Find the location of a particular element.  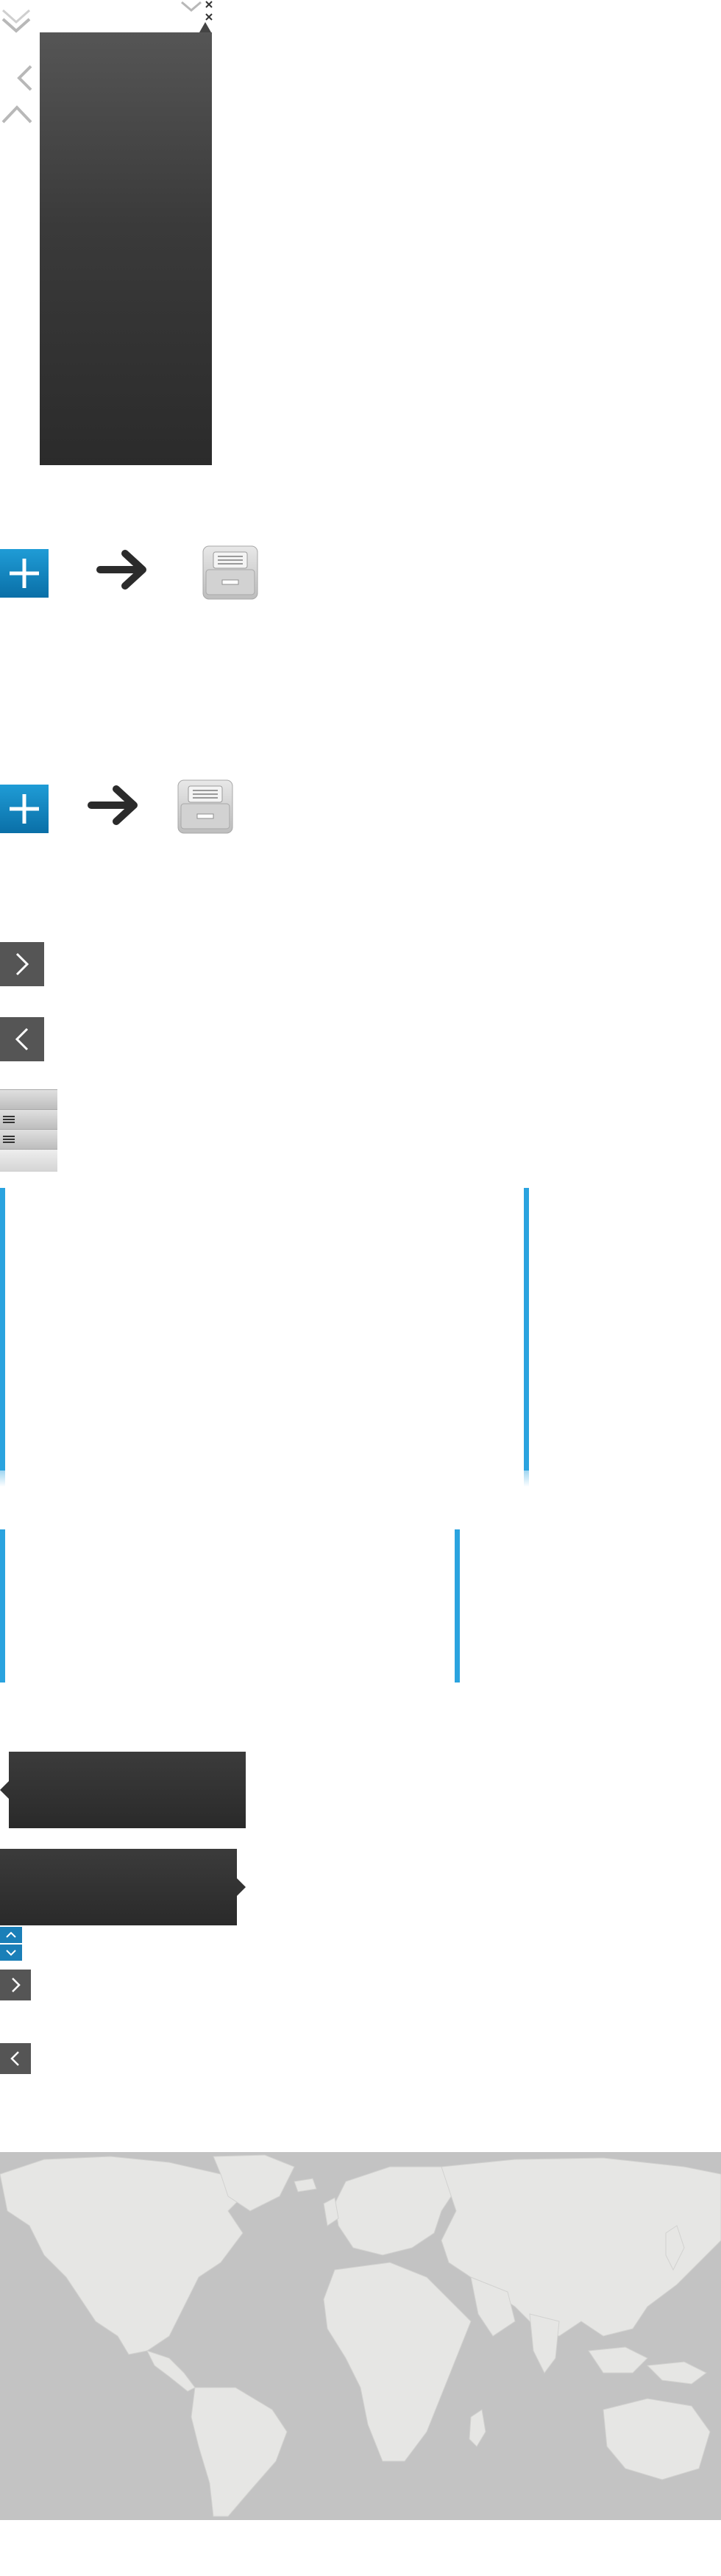

small-next-button is located at coordinates (16, 1985).